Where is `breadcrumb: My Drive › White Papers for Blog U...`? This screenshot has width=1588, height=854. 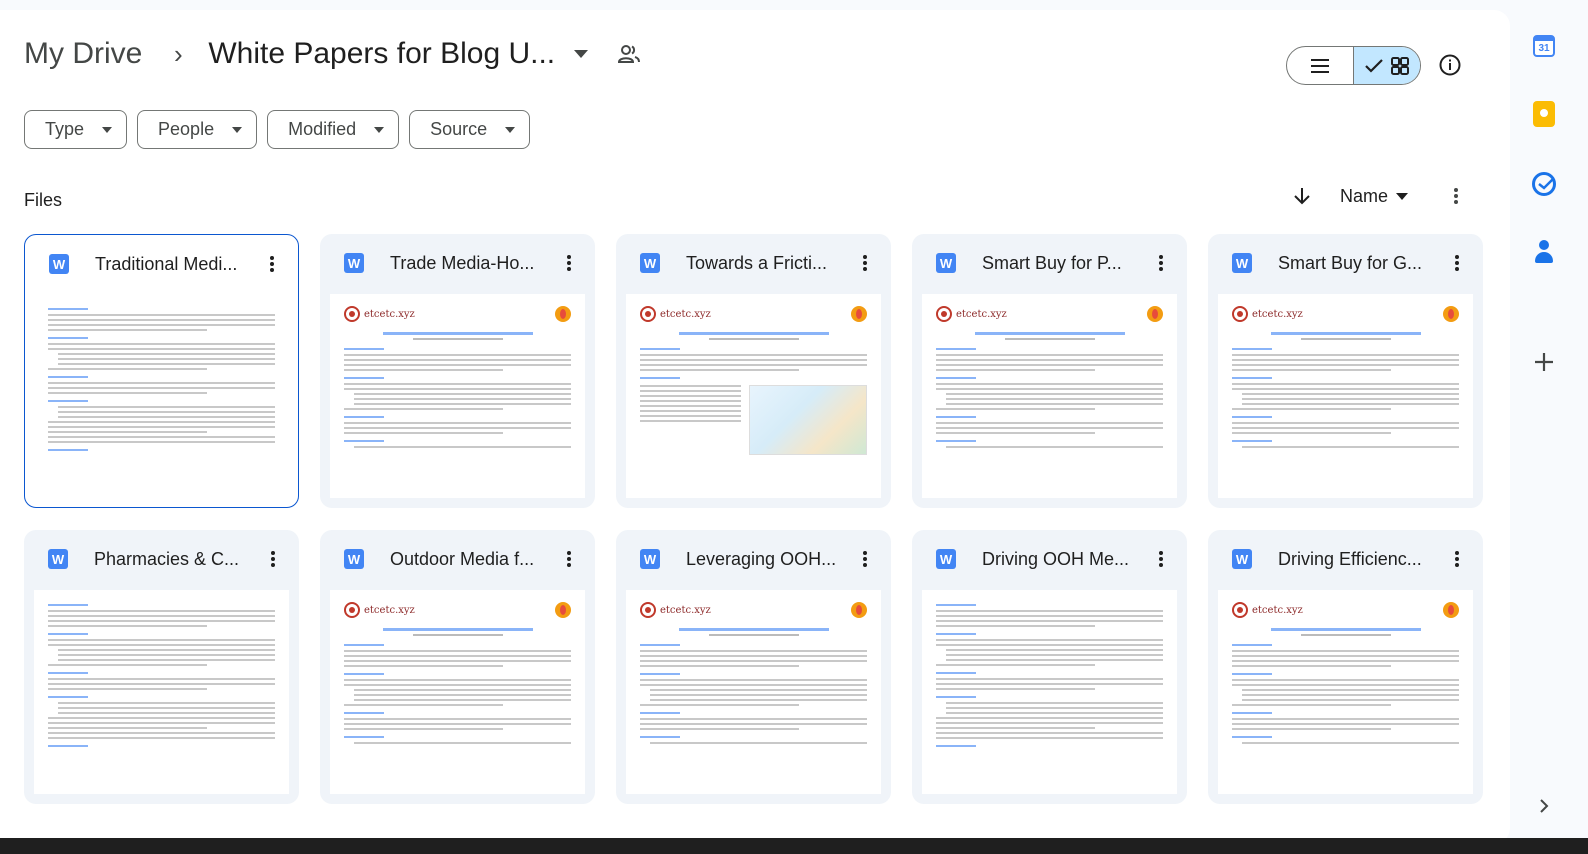 breadcrumb: My Drive › White Papers for Blog U... is located at coordinates (335, 54).